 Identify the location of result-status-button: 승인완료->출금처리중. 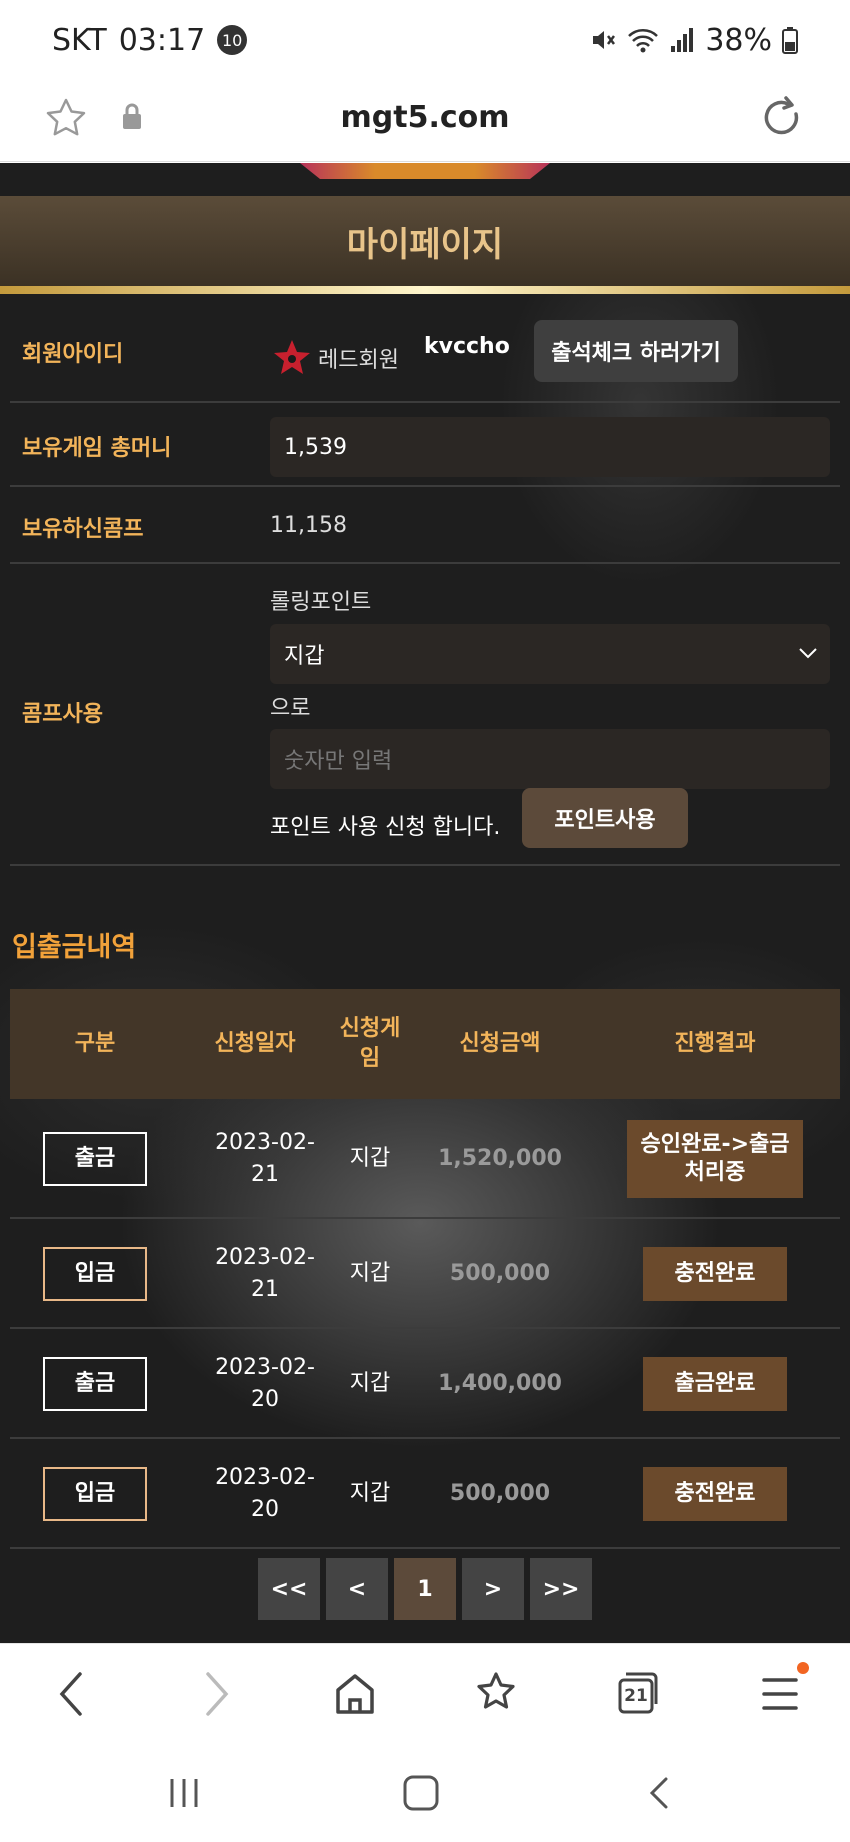
(715, 1159).